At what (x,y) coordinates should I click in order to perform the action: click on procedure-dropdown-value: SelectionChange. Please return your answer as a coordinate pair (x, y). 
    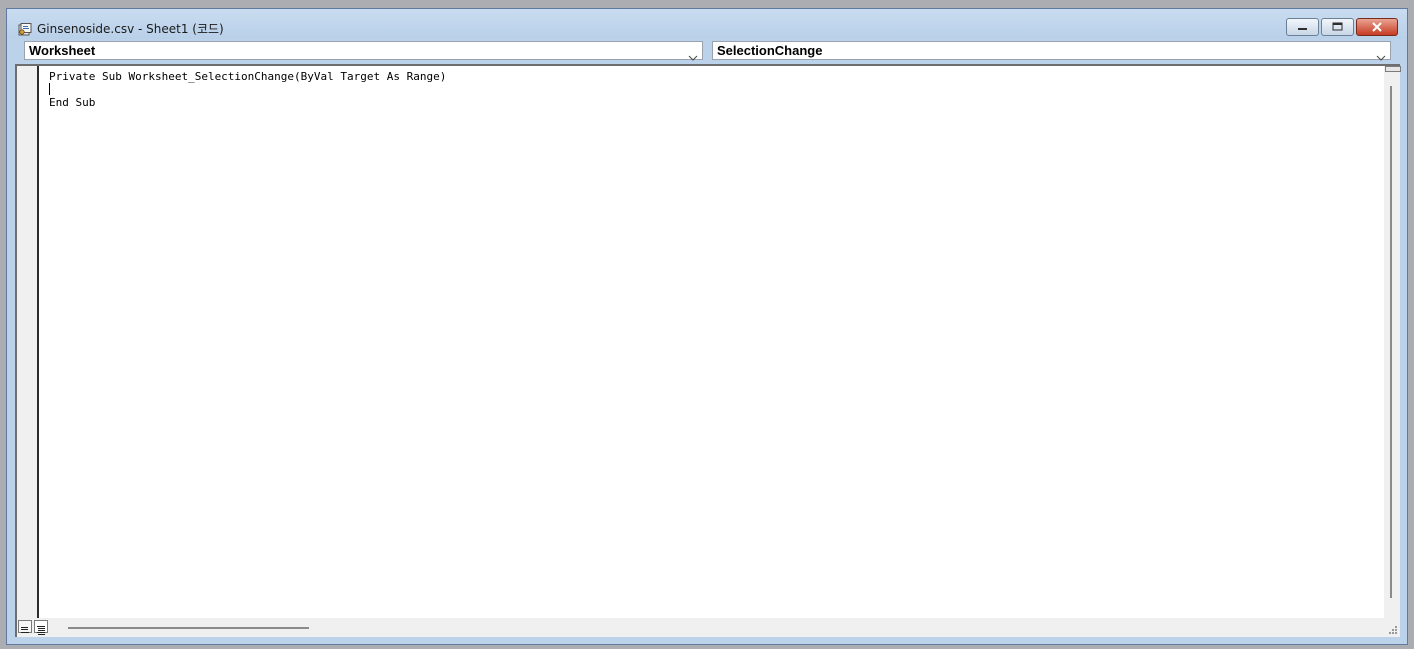
    Looking at the image, I should click on (770, 50).